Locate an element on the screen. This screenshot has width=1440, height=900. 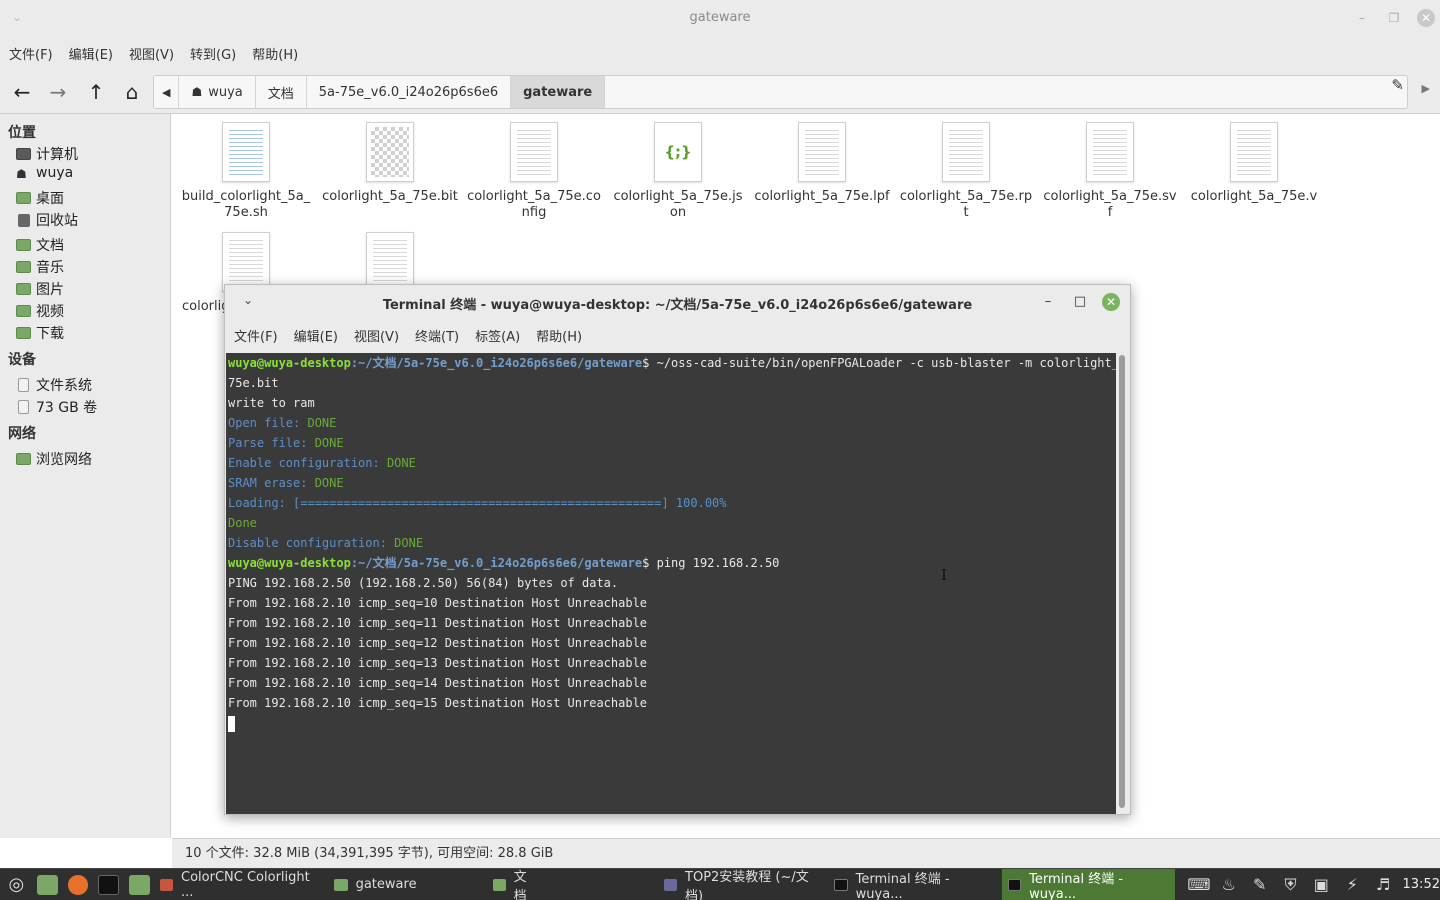
menu-file: 文件(F) is located at coordinates (31, 53).